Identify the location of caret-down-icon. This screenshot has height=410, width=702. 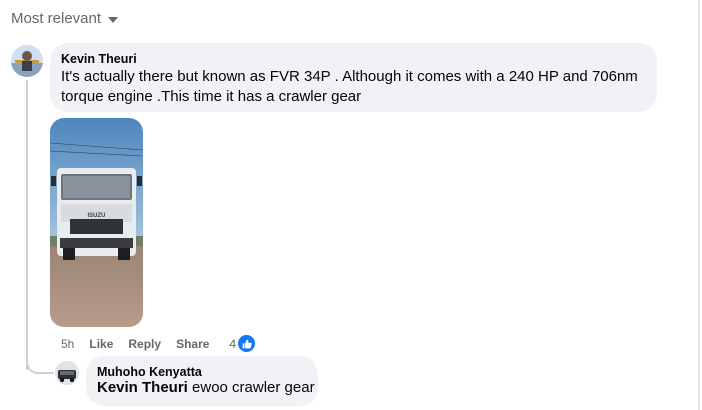
(113, 20).